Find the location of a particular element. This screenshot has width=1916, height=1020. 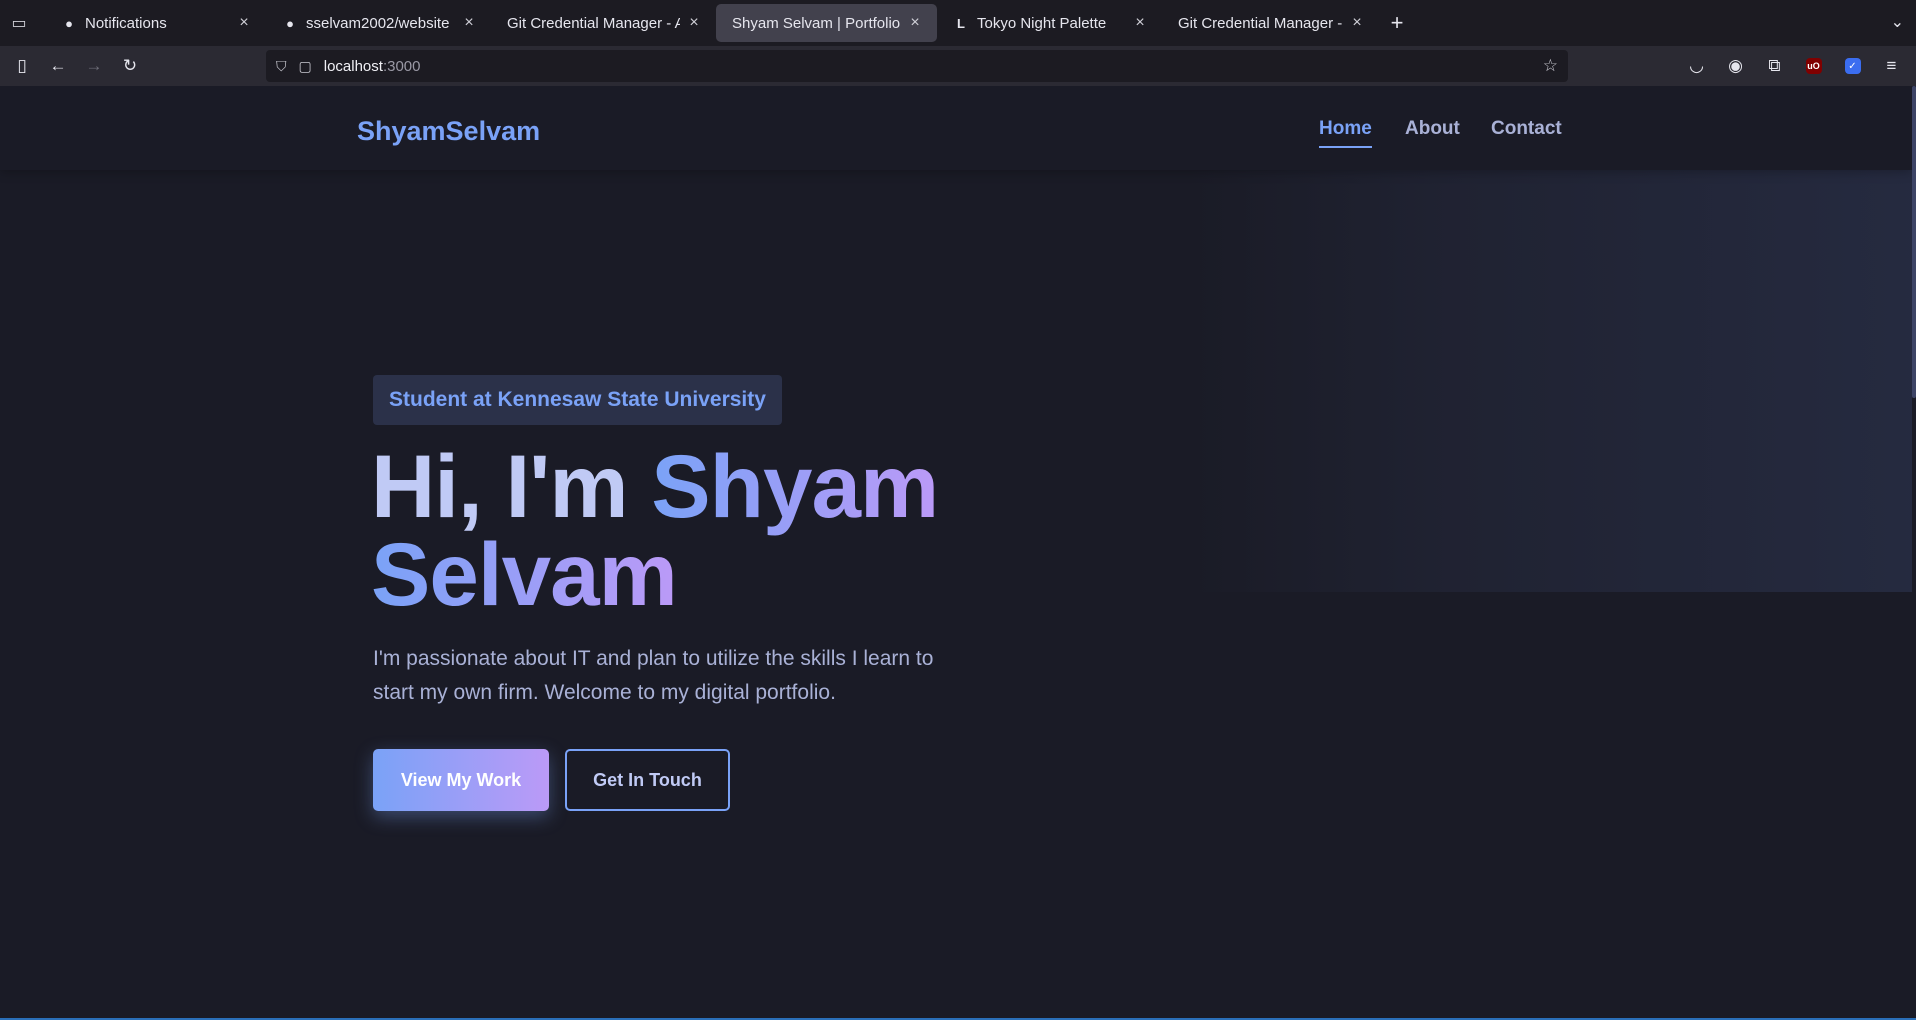

new-tab-icon: + is located at coordinates (1397, 23).